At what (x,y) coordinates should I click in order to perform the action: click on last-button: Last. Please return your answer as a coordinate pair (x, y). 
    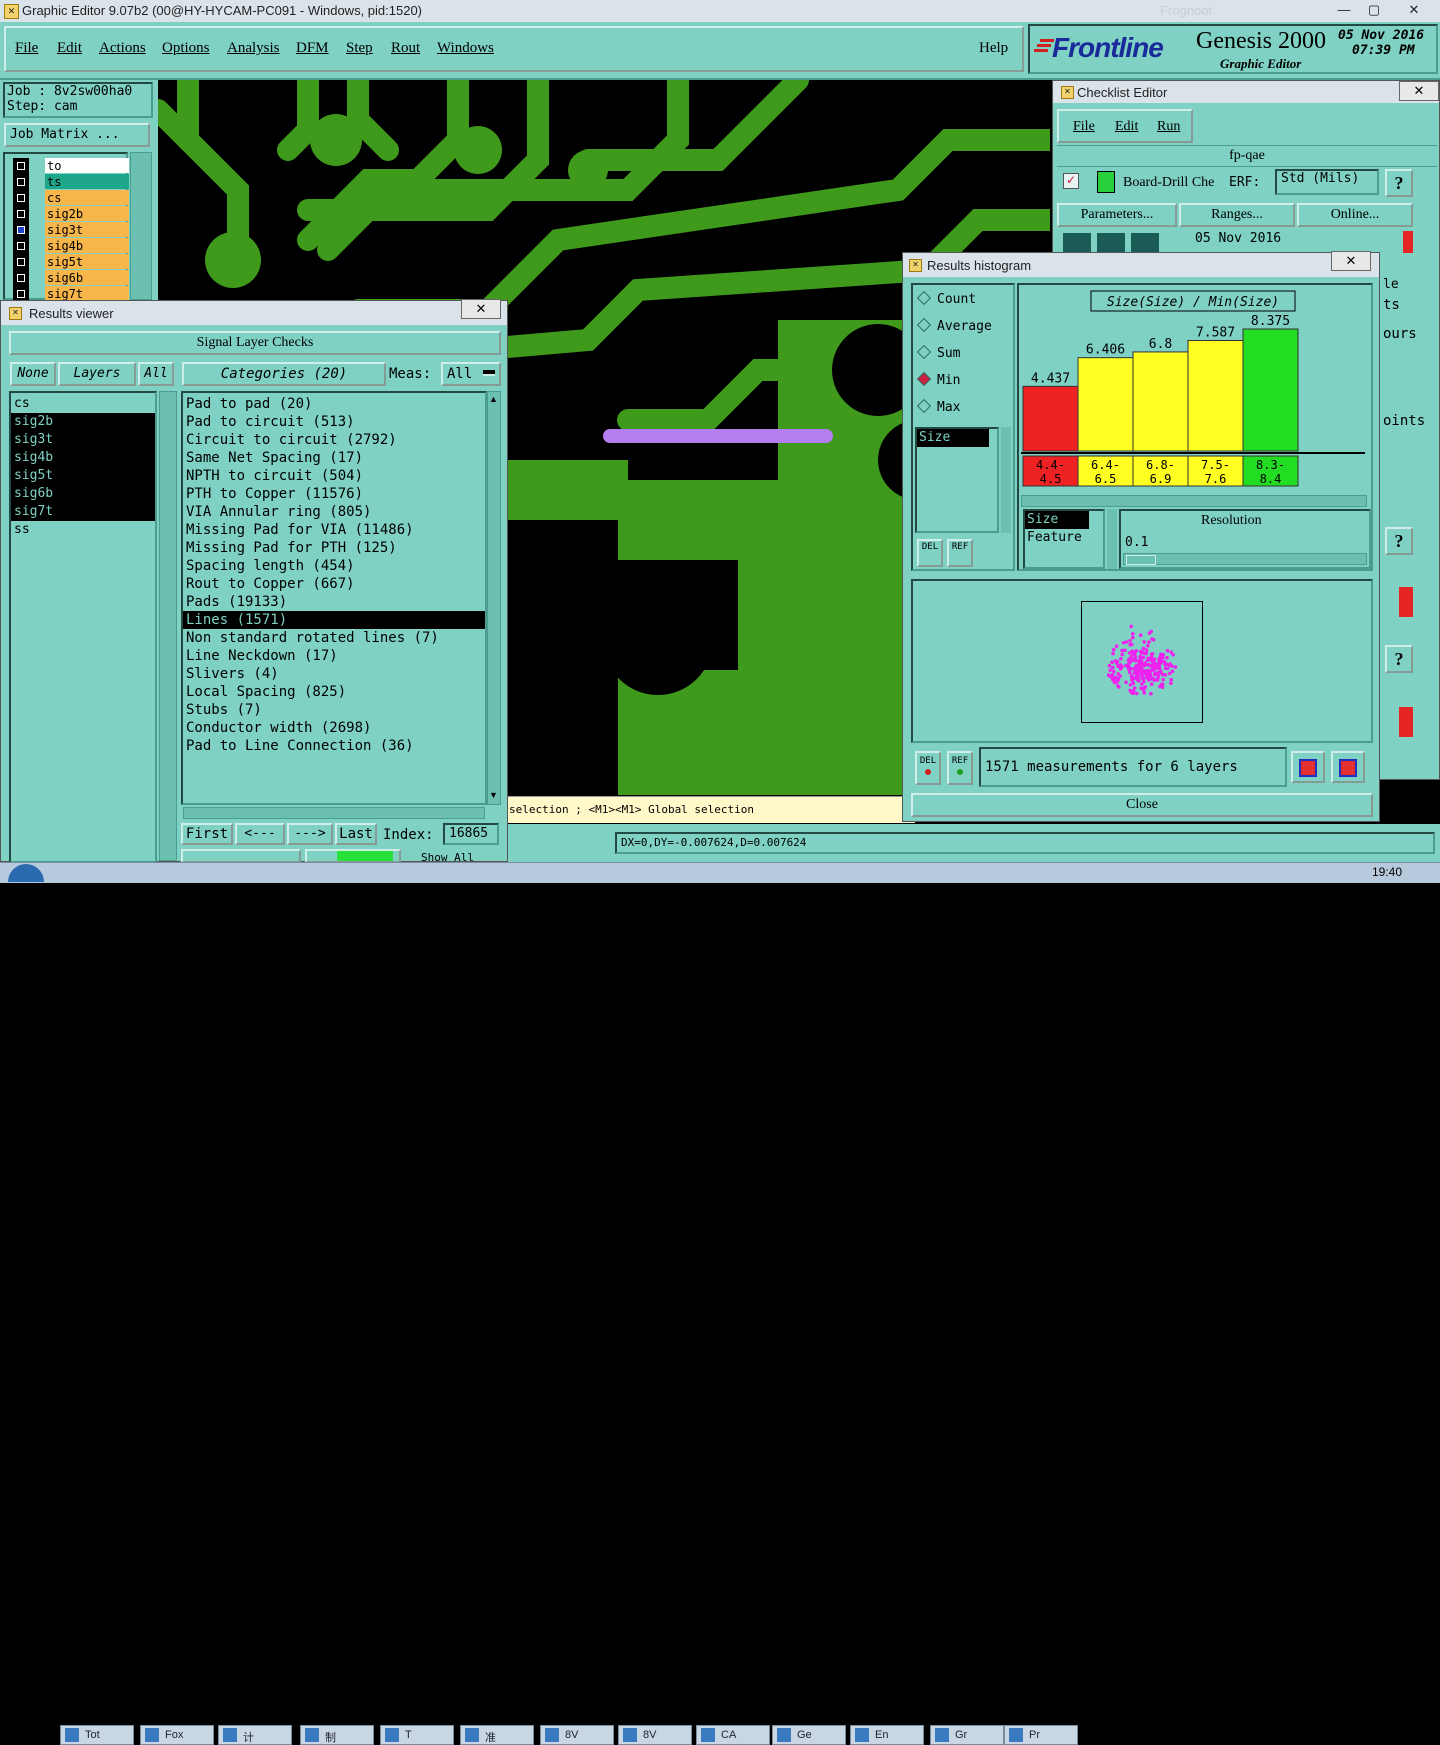
    Looking at the image, I should click on (356, 834).